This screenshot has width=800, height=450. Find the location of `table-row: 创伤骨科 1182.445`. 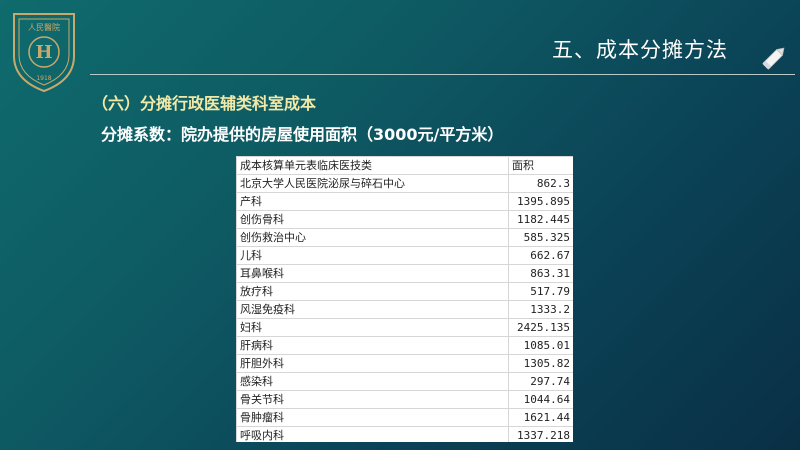

table-row: 创伤骨科 1182.445 is located at coordinates (404, 219).